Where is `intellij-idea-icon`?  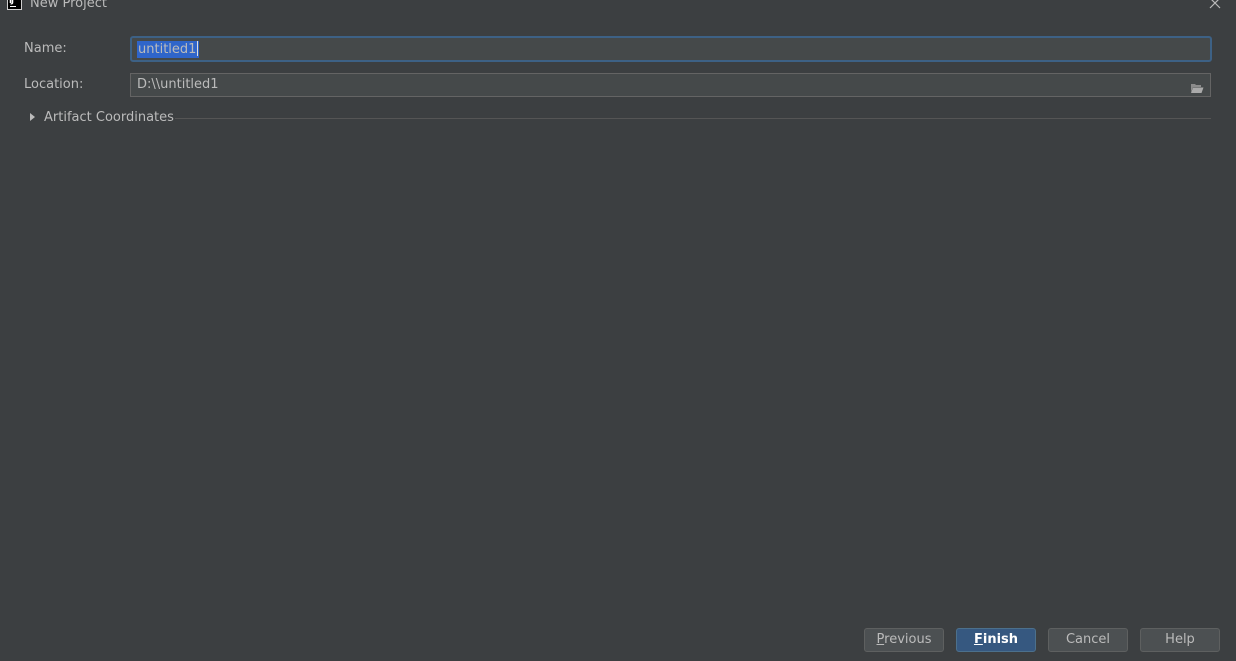
intellij-idea-icon is located at coordinates (14, 5).